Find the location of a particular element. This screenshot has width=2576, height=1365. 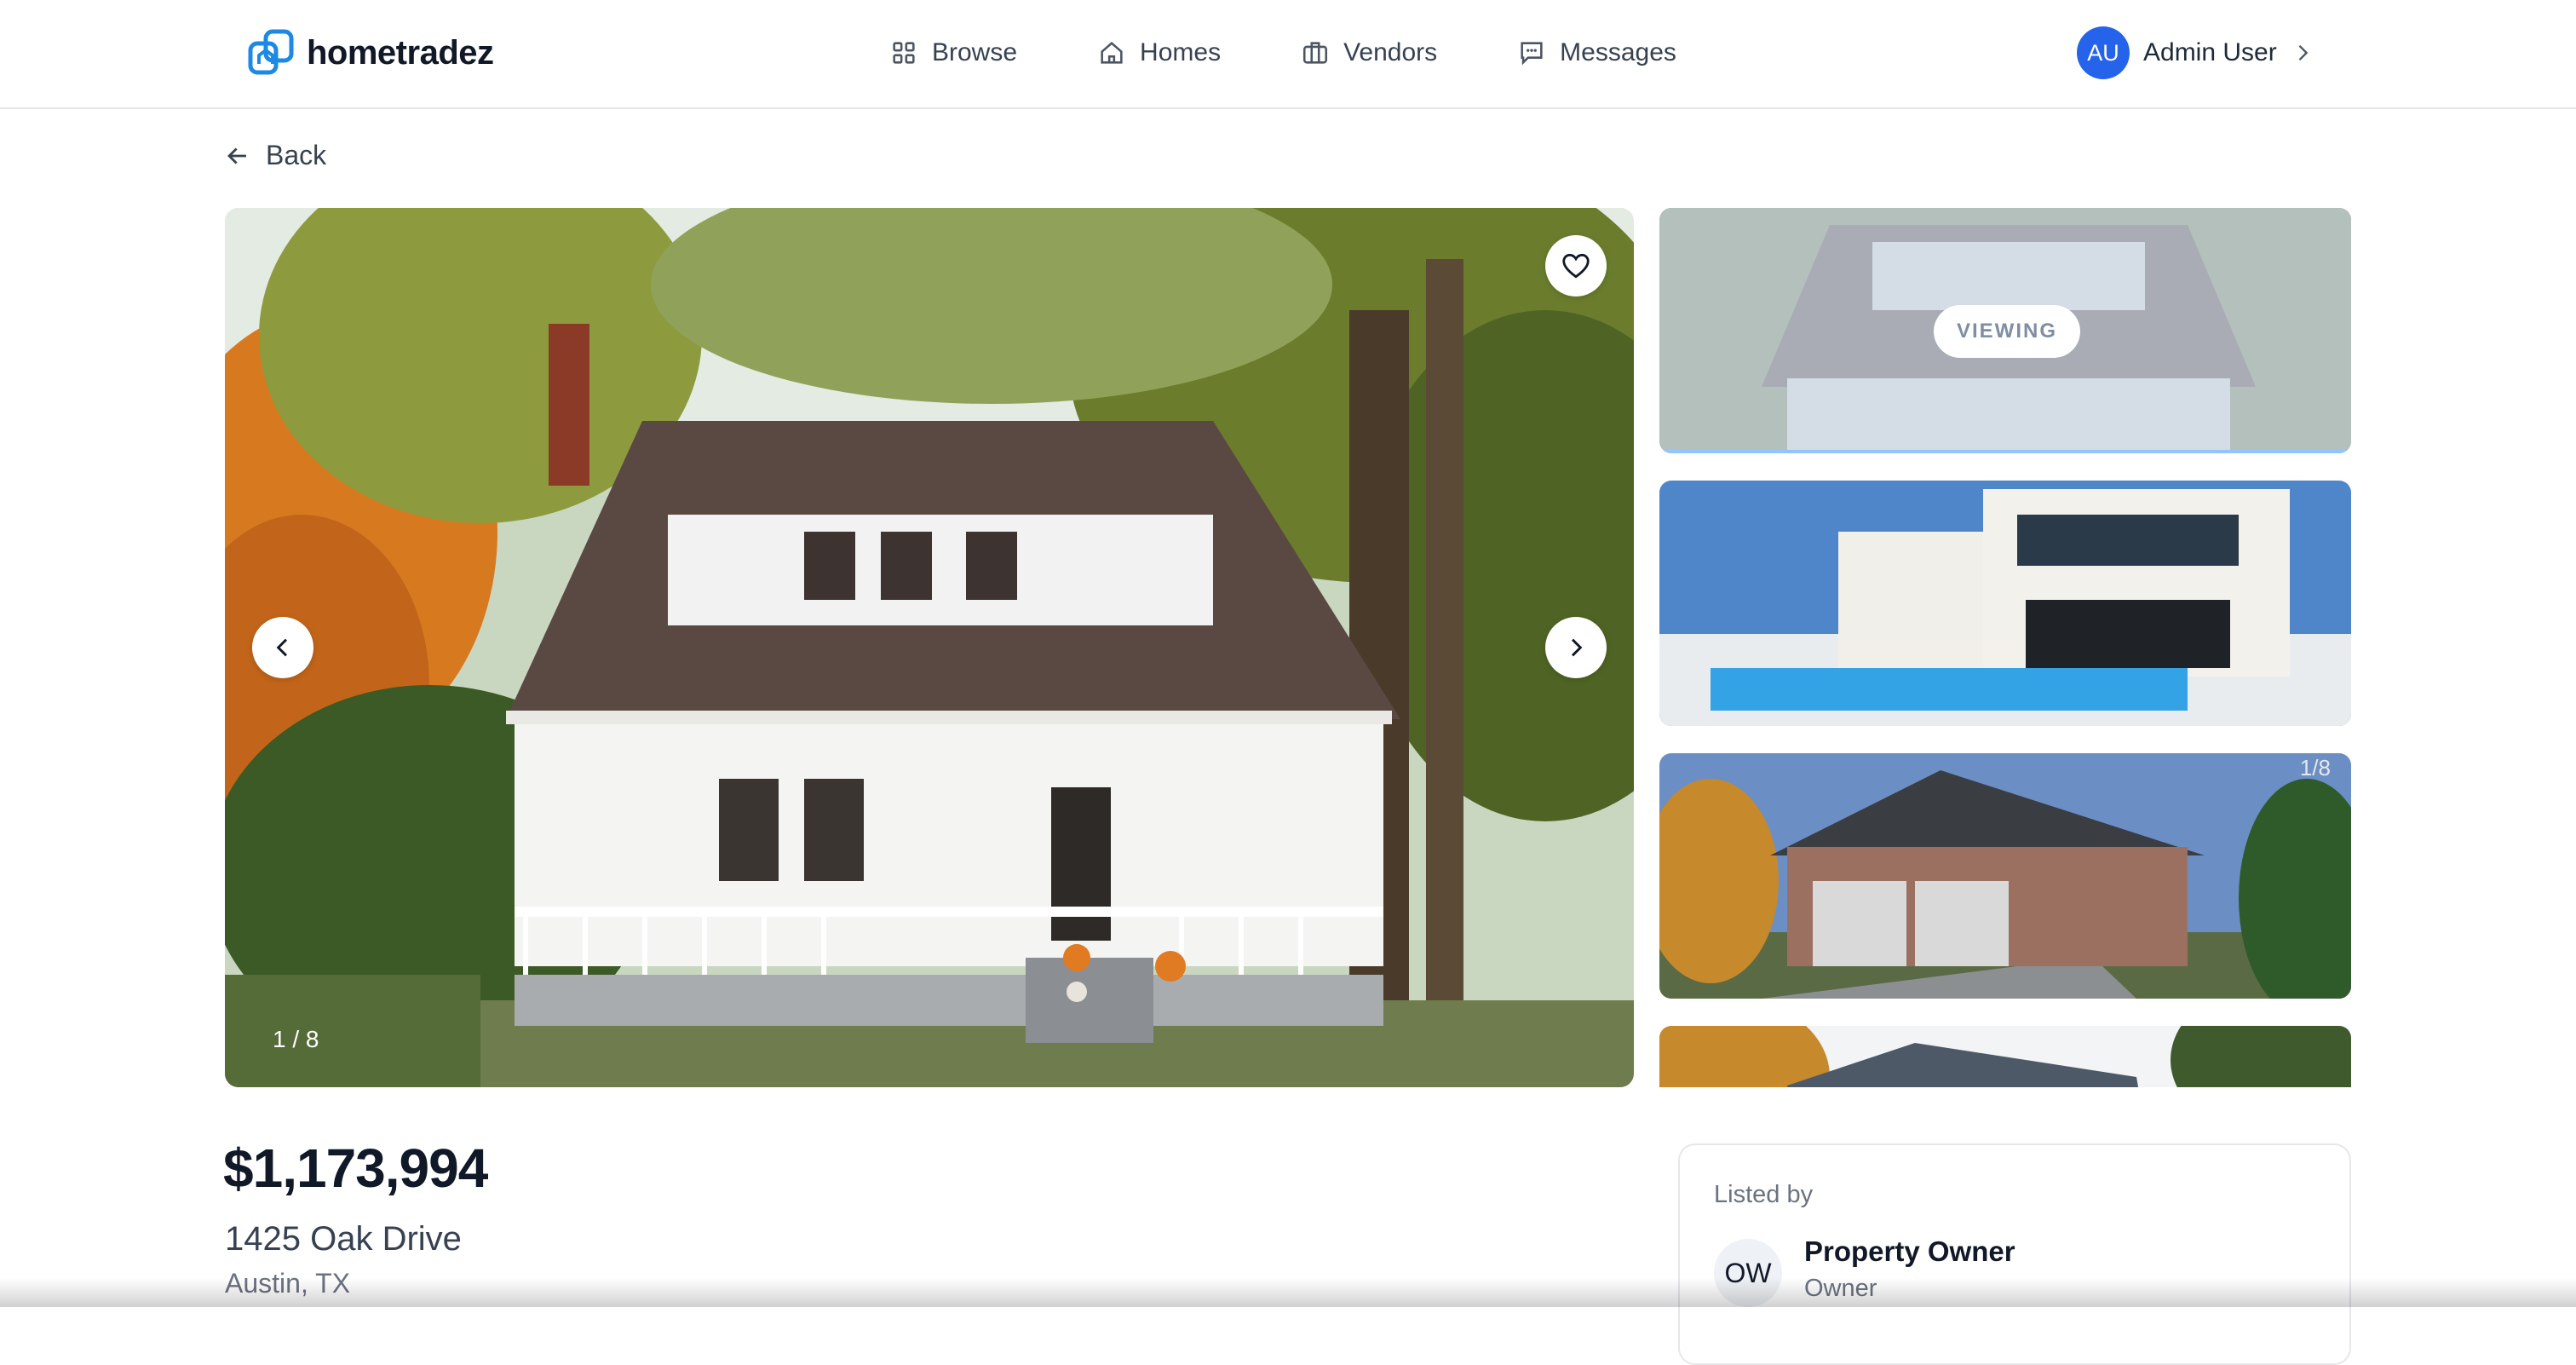

listed-by-card: Listed by OW Property Owner Owner is located at coordinates (2015, 1254).